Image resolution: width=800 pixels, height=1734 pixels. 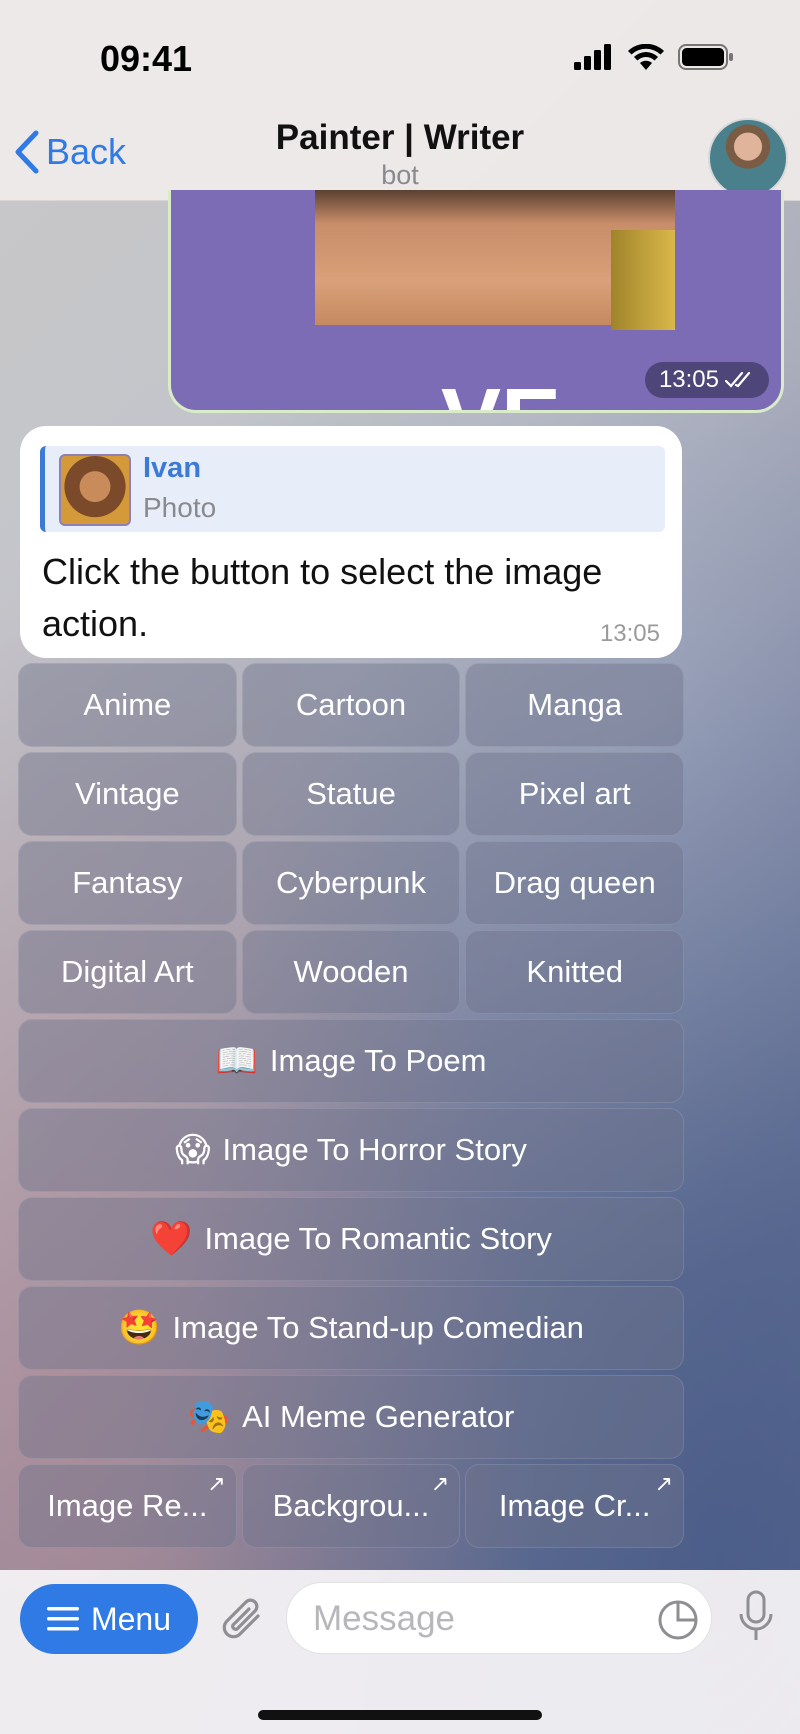 I want to click on keyboard-row: Anime Cartoon Manga, so click(x=351, y=705).